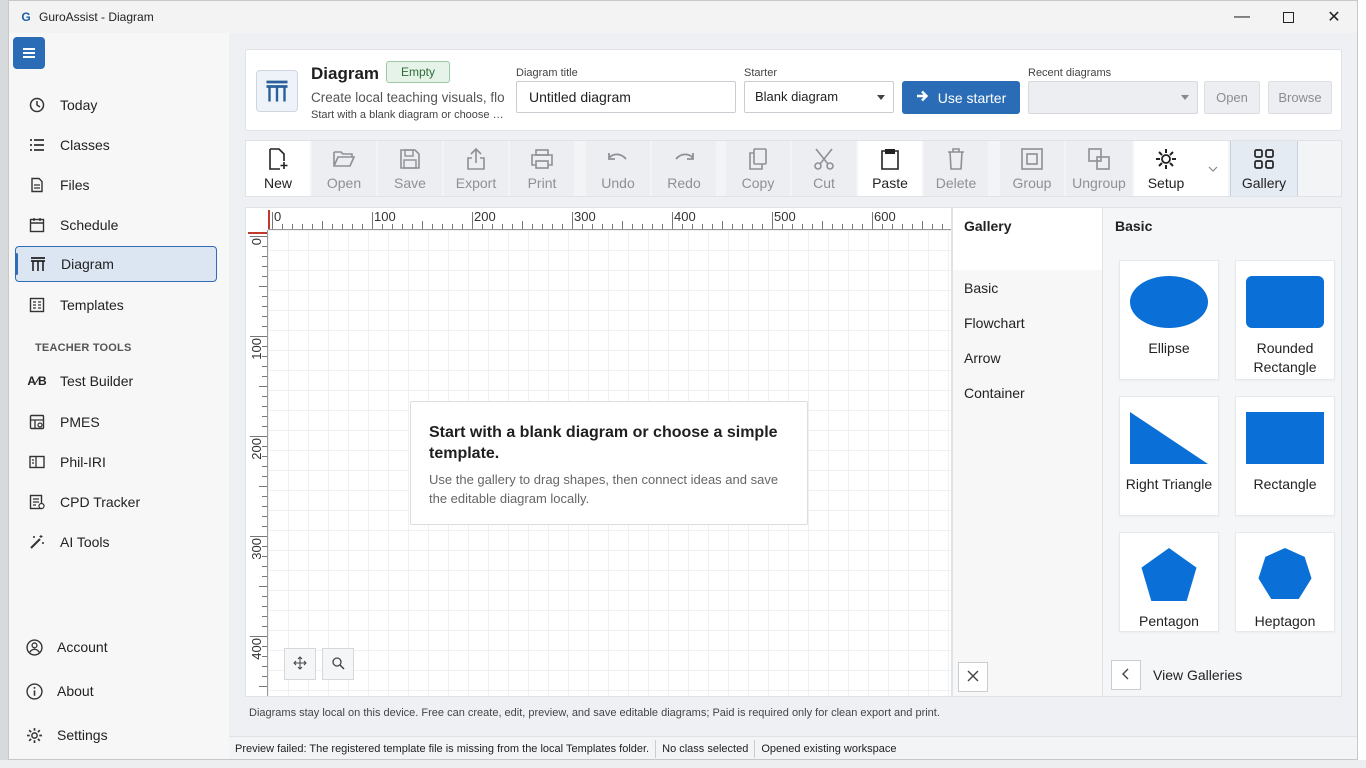 This screenshot has width=1366, height=768. Describe the element at coordinates (1113, 97) in the screenshot. I see `recent-diagrams-select` at that location.